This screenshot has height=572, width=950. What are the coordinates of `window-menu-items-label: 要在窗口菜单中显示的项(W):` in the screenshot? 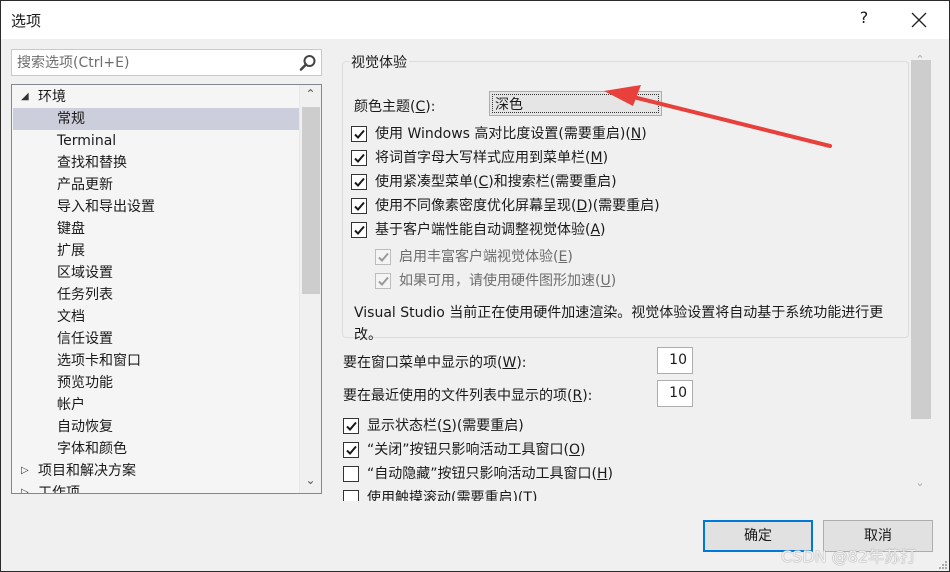 It's located at (435, 363).